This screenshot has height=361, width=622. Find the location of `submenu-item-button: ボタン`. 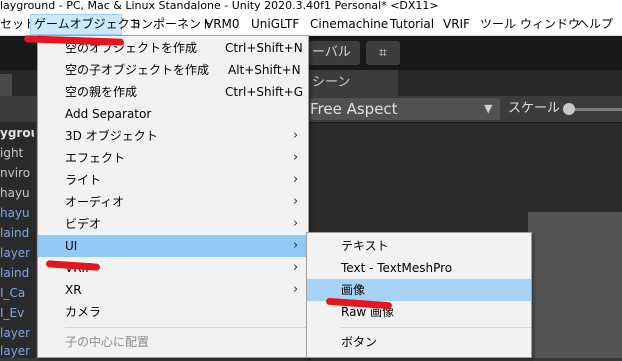

submenu-item-button: ボタン is located at coordinates (419, 342).